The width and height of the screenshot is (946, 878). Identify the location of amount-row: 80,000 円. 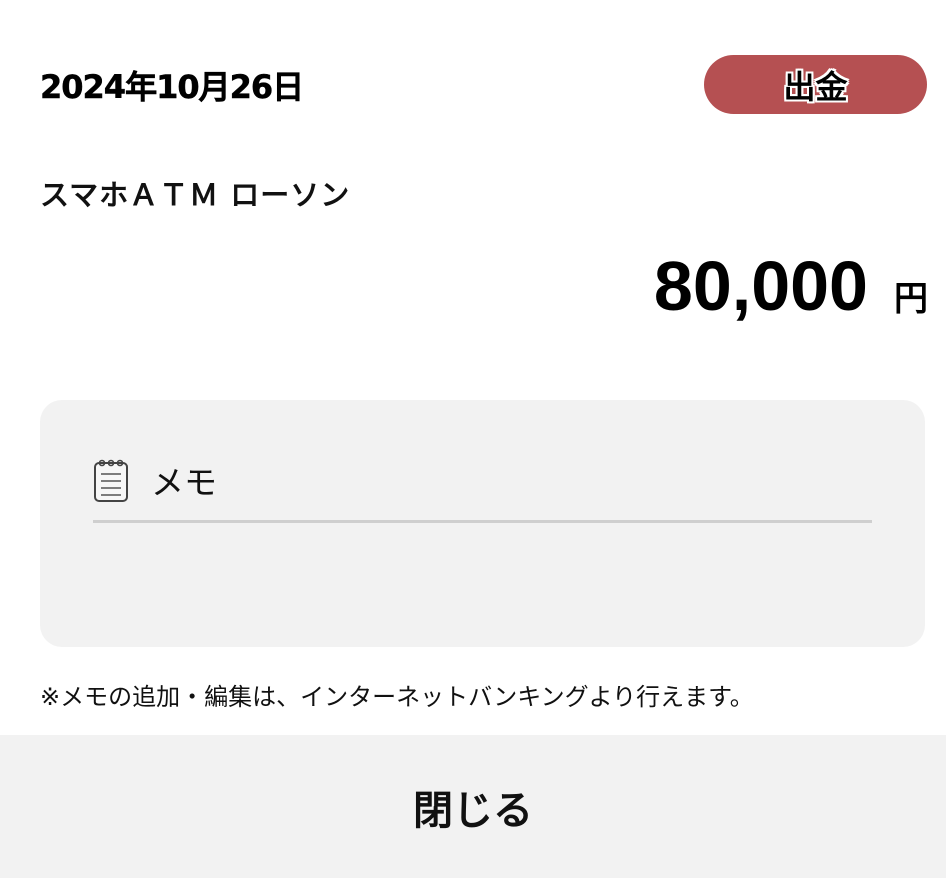
(791, 286).